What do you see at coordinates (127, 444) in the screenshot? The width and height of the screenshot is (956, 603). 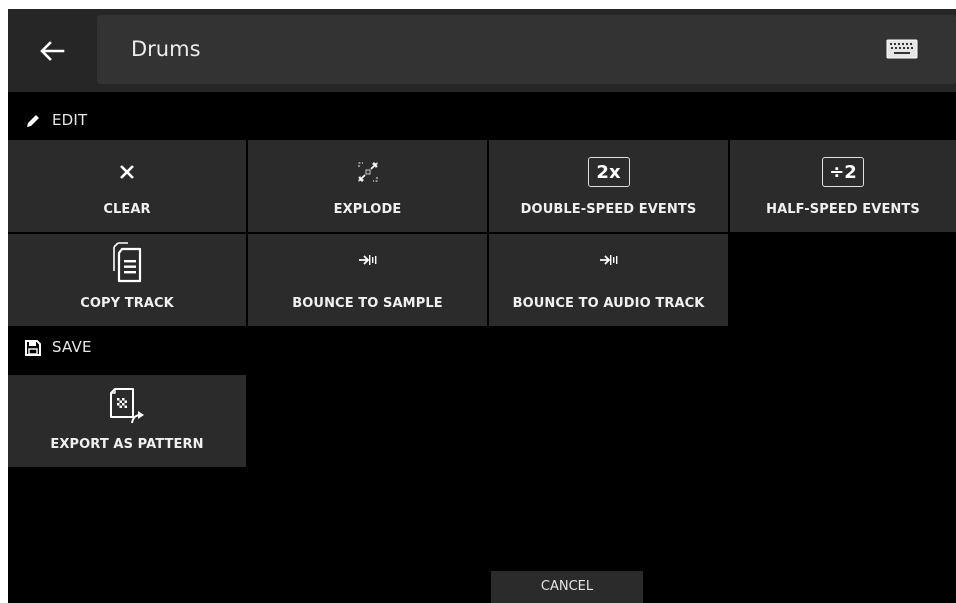 I see `export-as-pattern-label: EXPORT AS PATTERN` at bounding box center [127, 444].